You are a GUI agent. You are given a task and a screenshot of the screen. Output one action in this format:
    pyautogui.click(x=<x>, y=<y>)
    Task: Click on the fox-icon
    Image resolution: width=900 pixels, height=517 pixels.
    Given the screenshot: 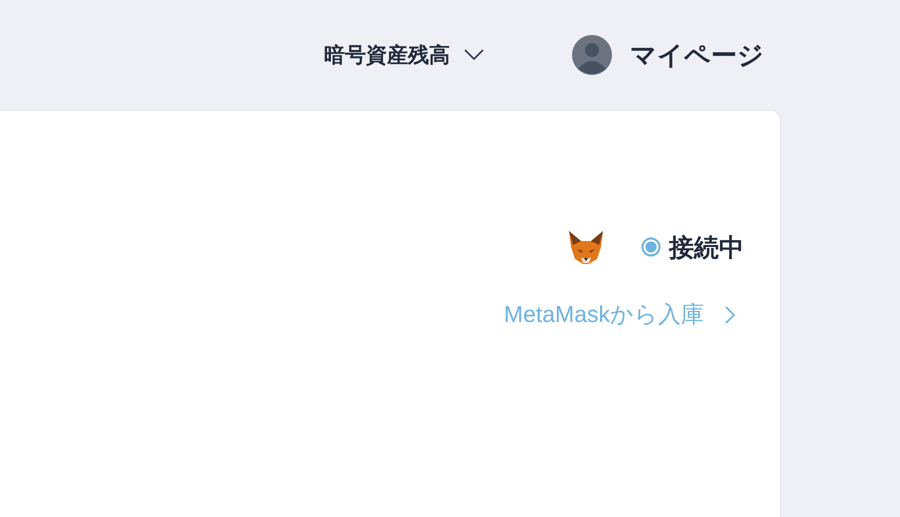 What is the action you would take?
    pyautogui.click(x=586, y=247)
    